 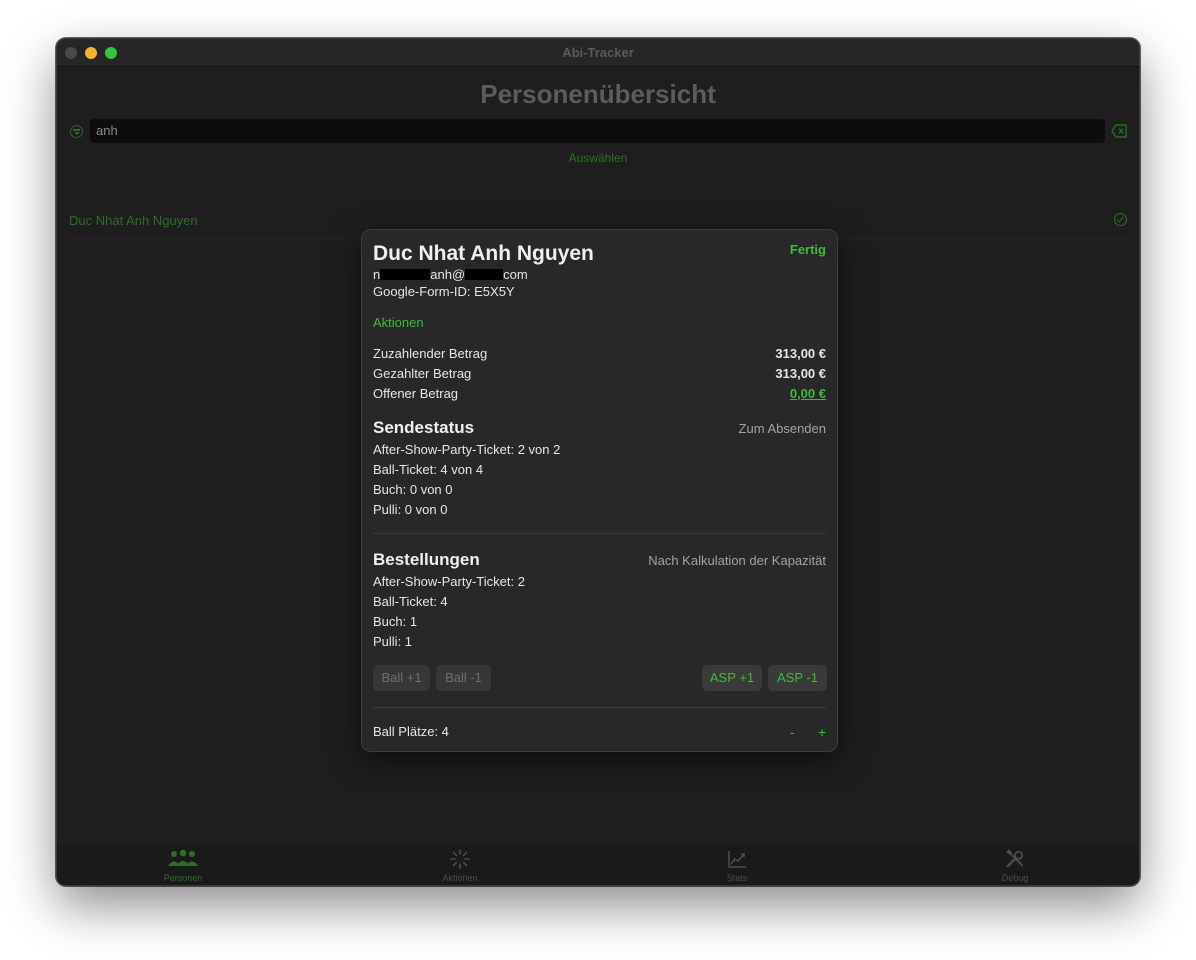 What do you see at coordinates (737, 560) in the screenshot?
I see `orders-note: Nach Kalkulation der Kapazität` at bounding box center [737, 560].